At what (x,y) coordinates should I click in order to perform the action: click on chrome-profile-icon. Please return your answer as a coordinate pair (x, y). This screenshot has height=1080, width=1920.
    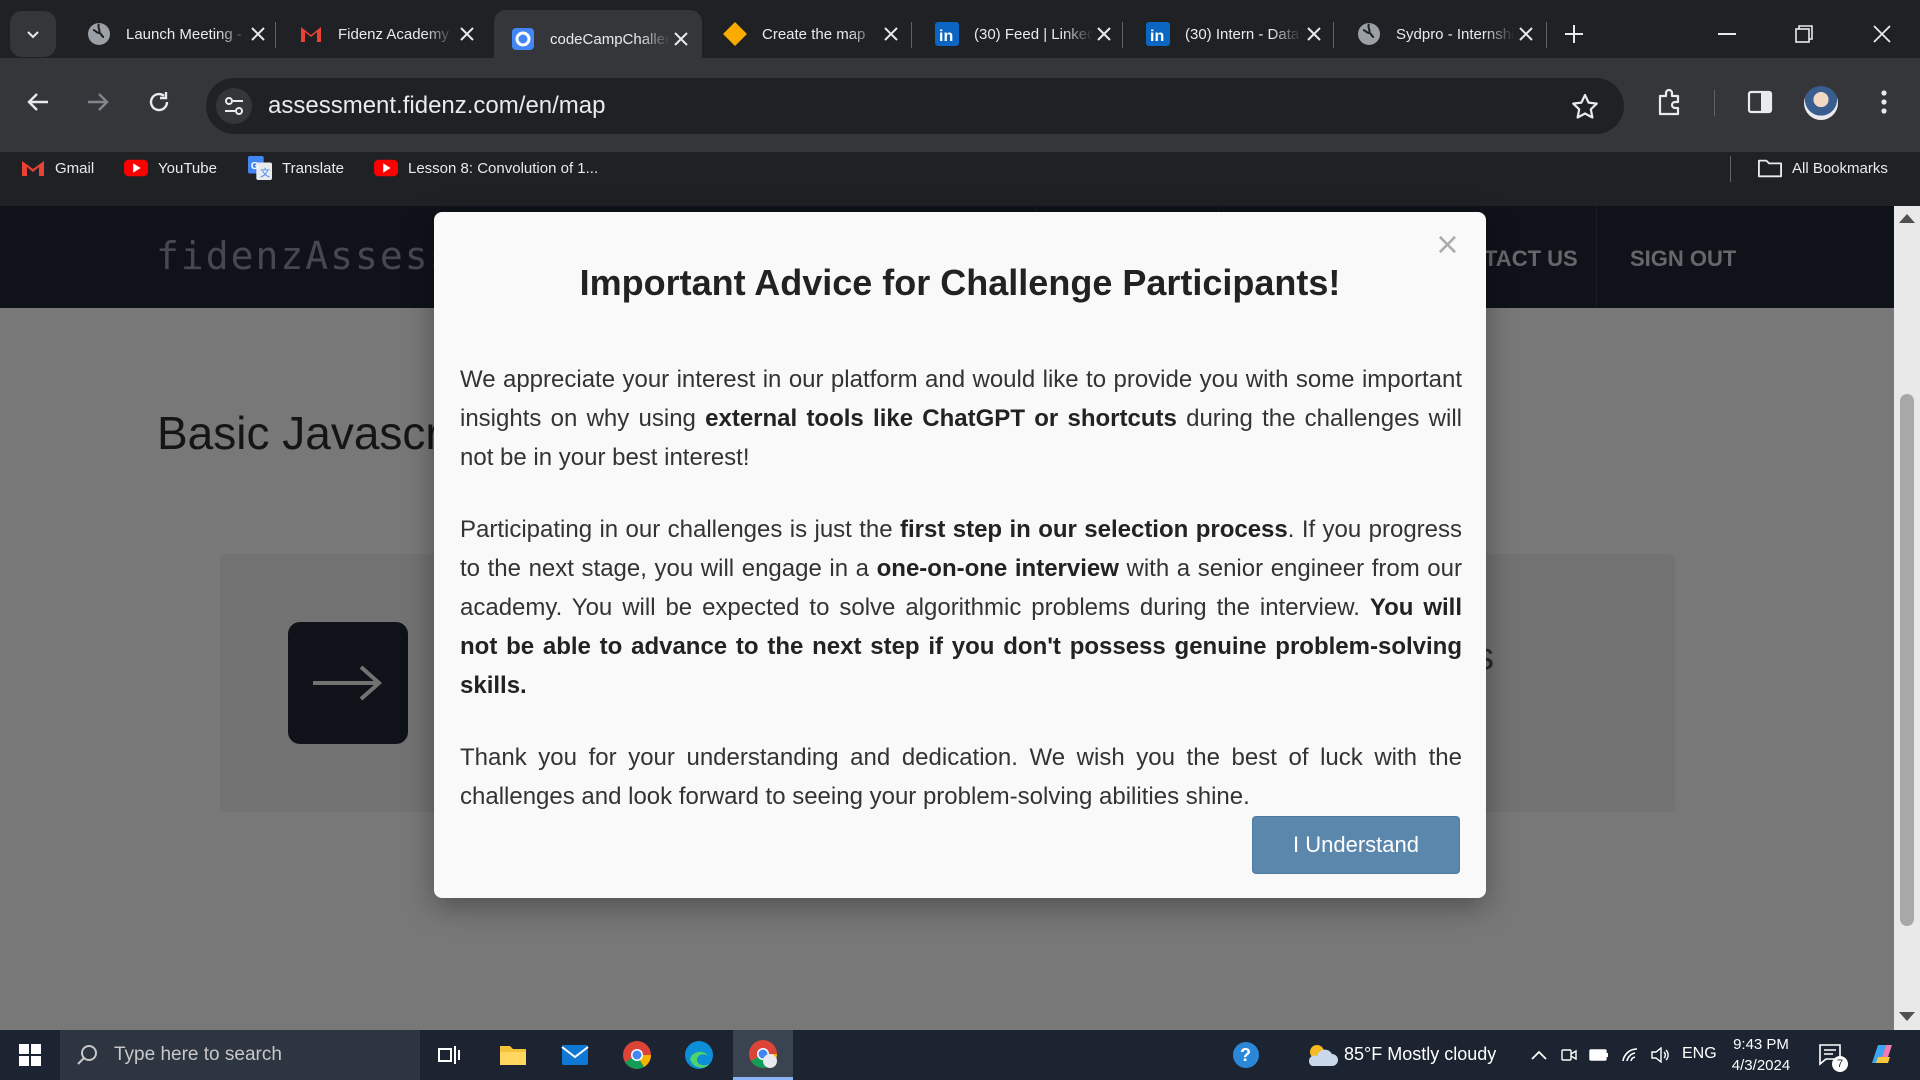
    Looking at the image, I should click on (763, 1053).